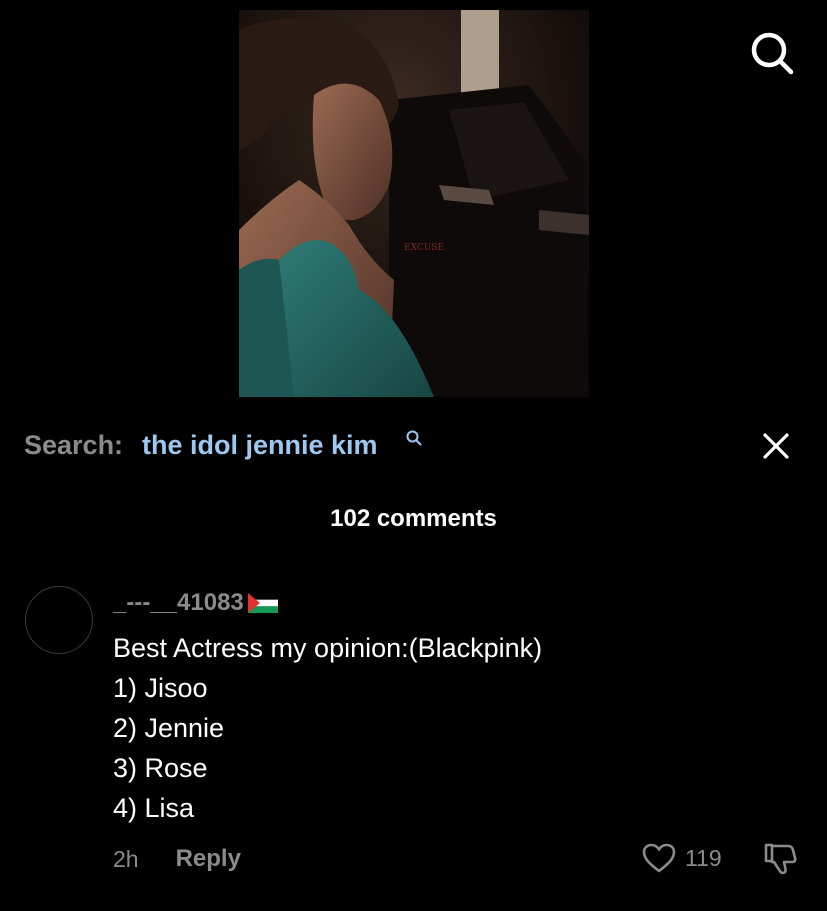 This screenshot has width=827, height=911. I want to click on comment-line: 1) Jisoo, so click(160, 688).